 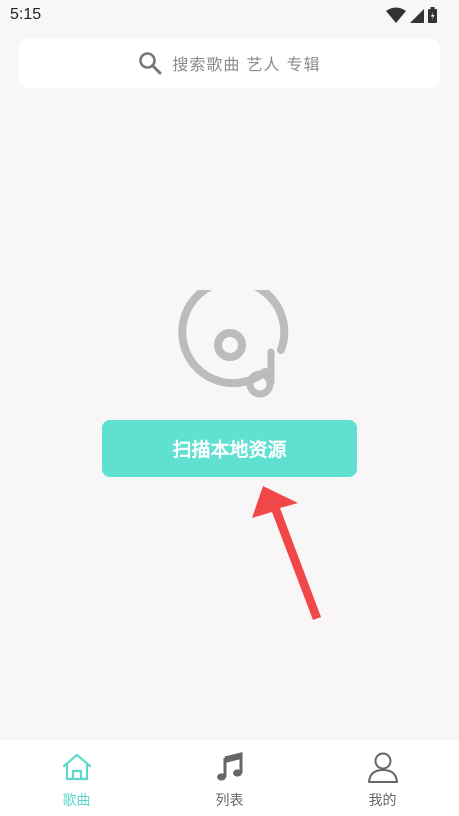 I want to click on search-bar: 搜索歌曲 艺人 专辑, so click(x=229, y=63).